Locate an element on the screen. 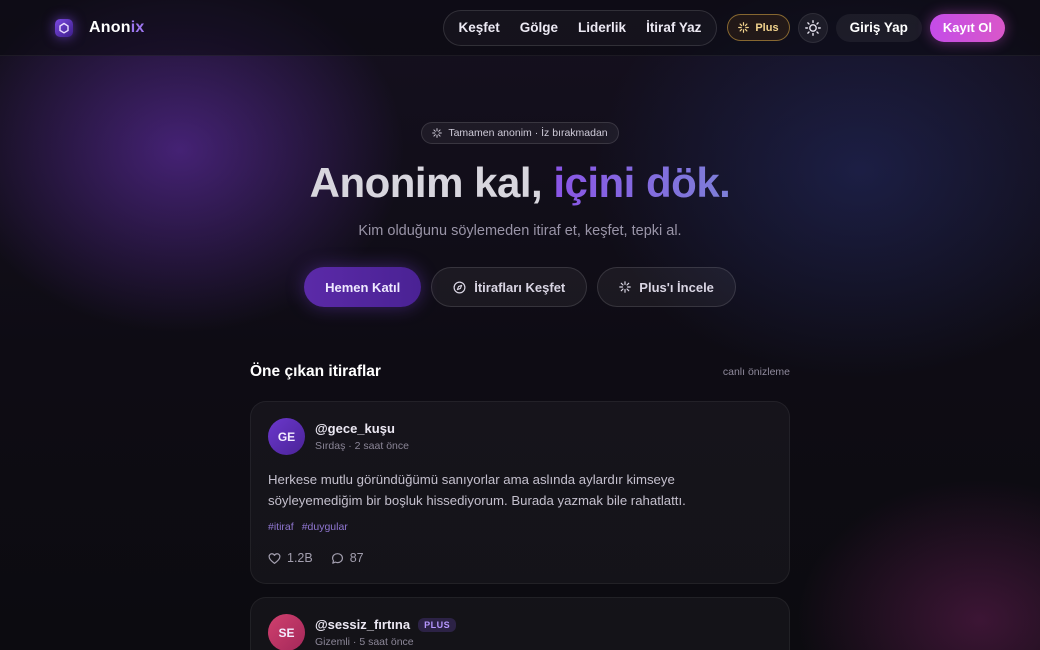 Image resolution: width=1040 pixels, height=650 pixels. brand-logo: Anonix is located at coordinates (100, 27).